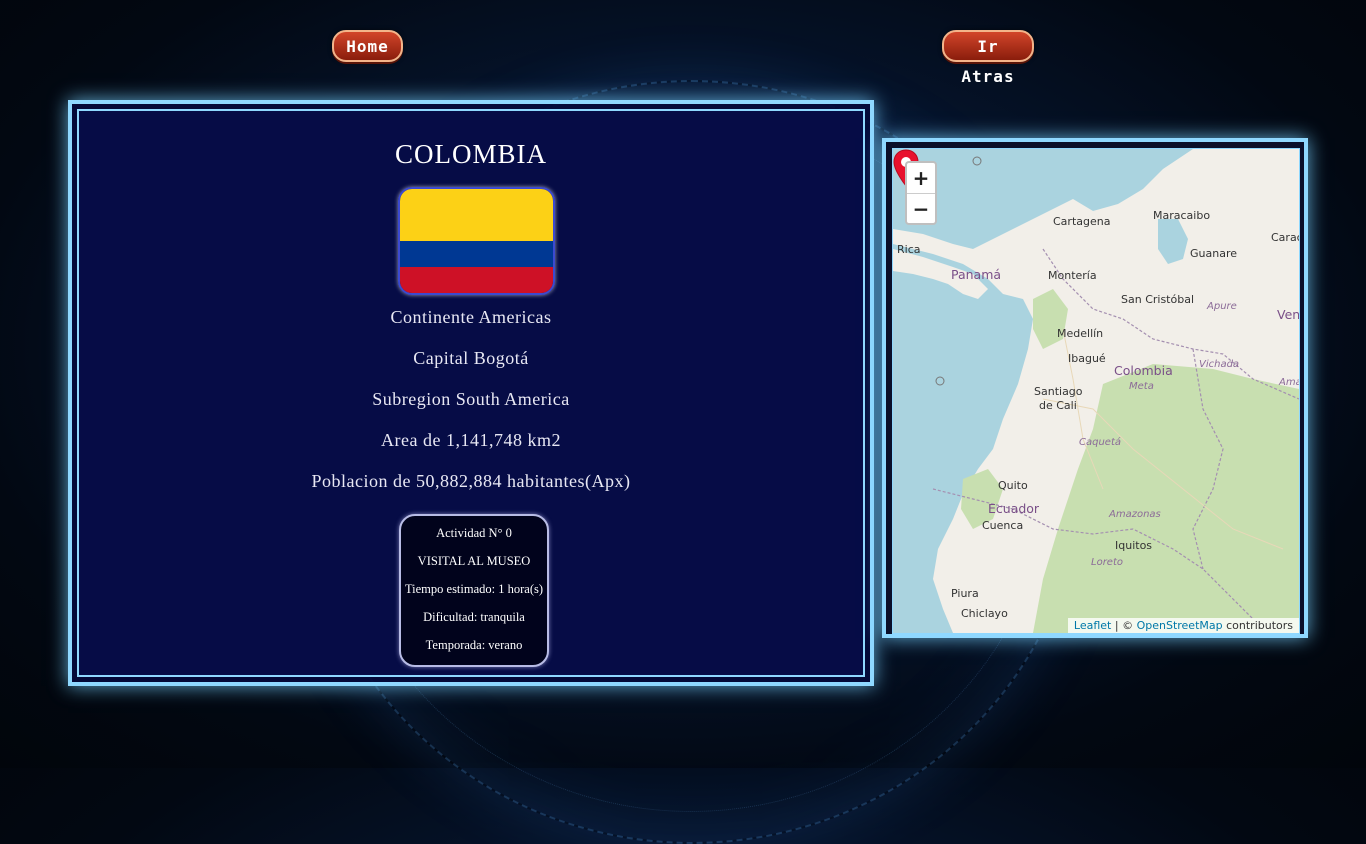  I want to click on map-label-chiclayo: Chiclayo, so click(984, 613).